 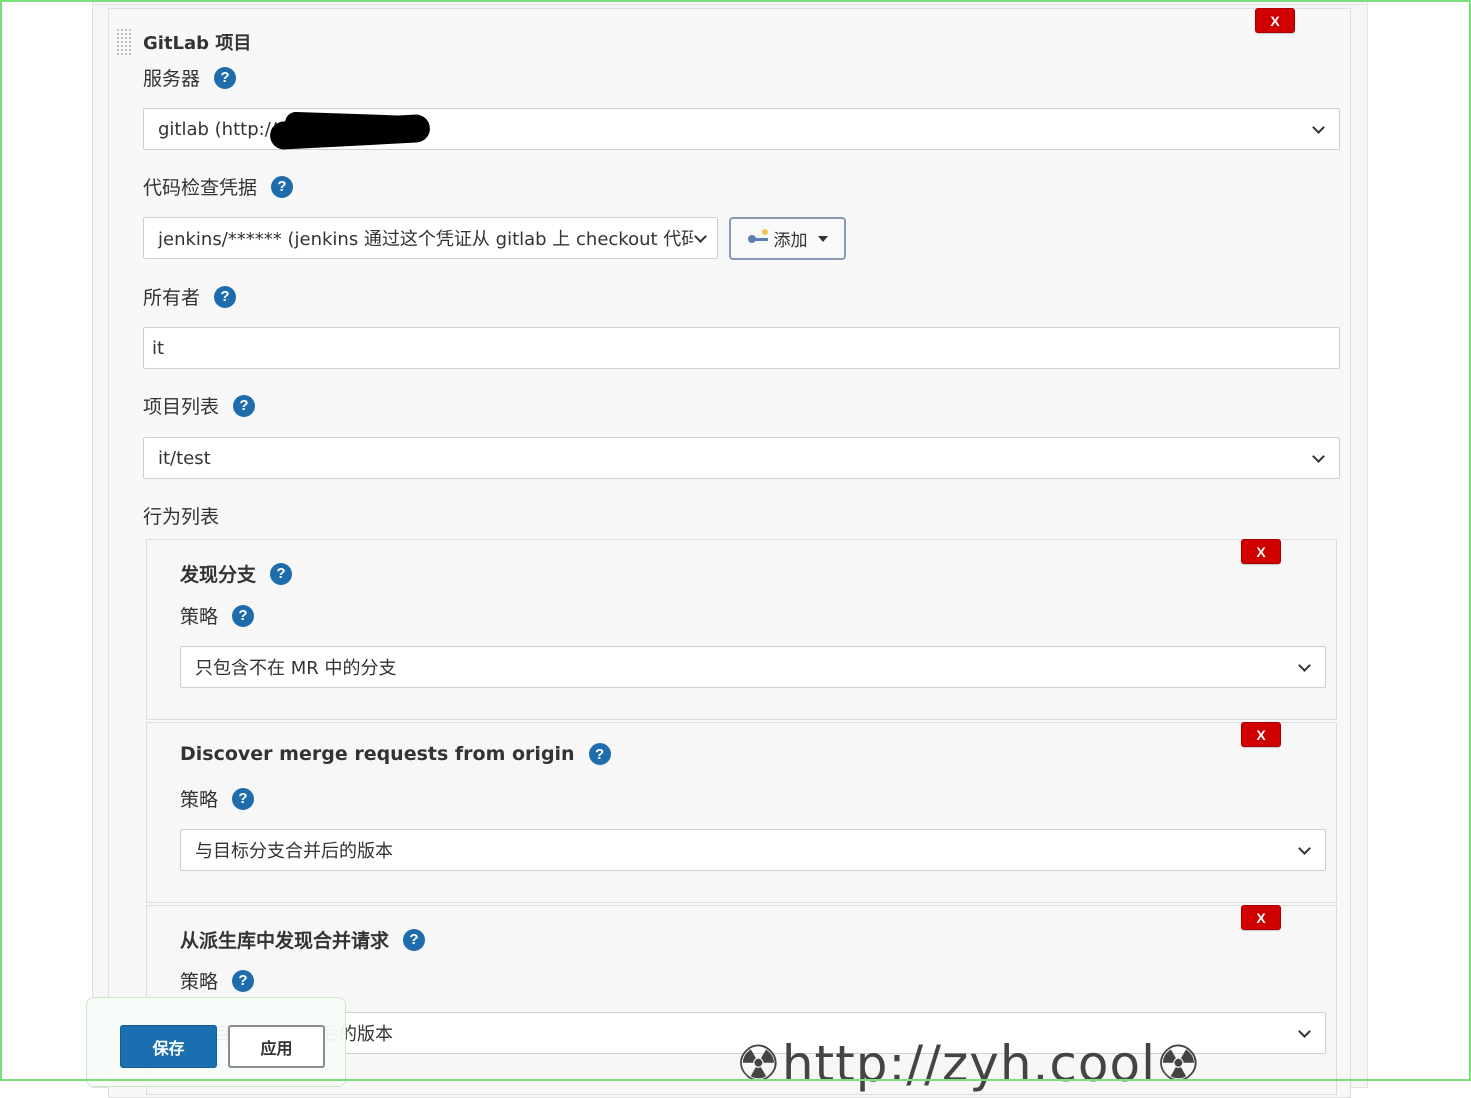 I want to click on credentials-label-row: 代码检查凭据 ?, so click(x=218, y=186).